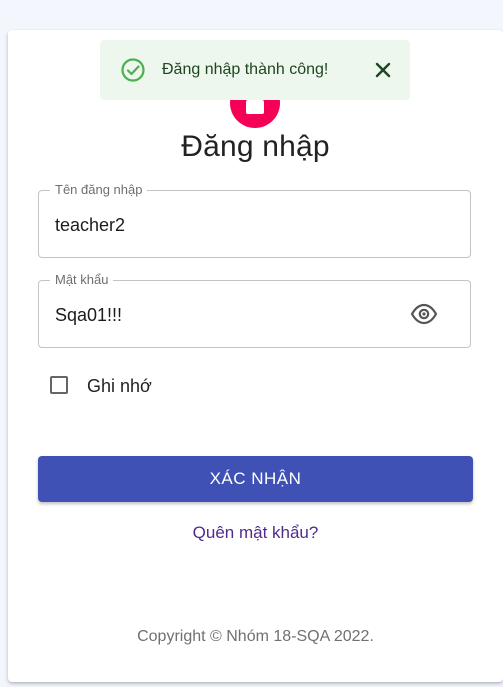 Image resolution: width=503 pixels, height=687 pixels. Describe the element at coordinates (255, 479) in the screenshot. I see `submit-button: XÁC NHẬN` at that location.